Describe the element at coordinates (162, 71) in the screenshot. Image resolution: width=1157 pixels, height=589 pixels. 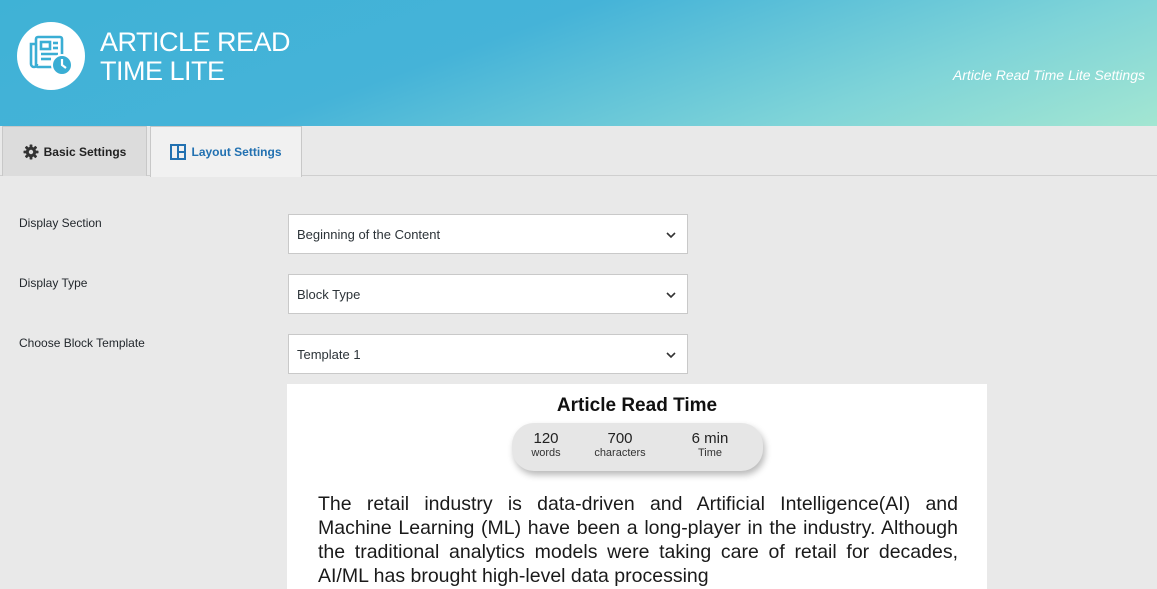
I see `app-title-line2: TIME LITE` at that location.